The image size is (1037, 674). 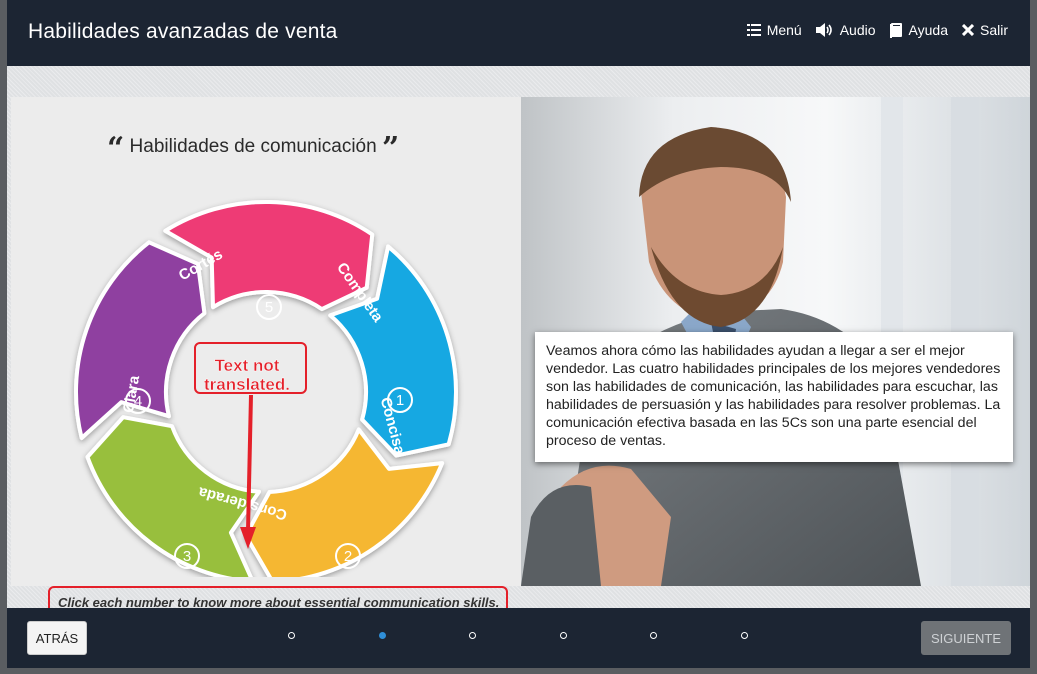 What do you see at coordinates (823, 30) in the screenshot?
I see `speaker-icon` at bounding box center [823, 30].